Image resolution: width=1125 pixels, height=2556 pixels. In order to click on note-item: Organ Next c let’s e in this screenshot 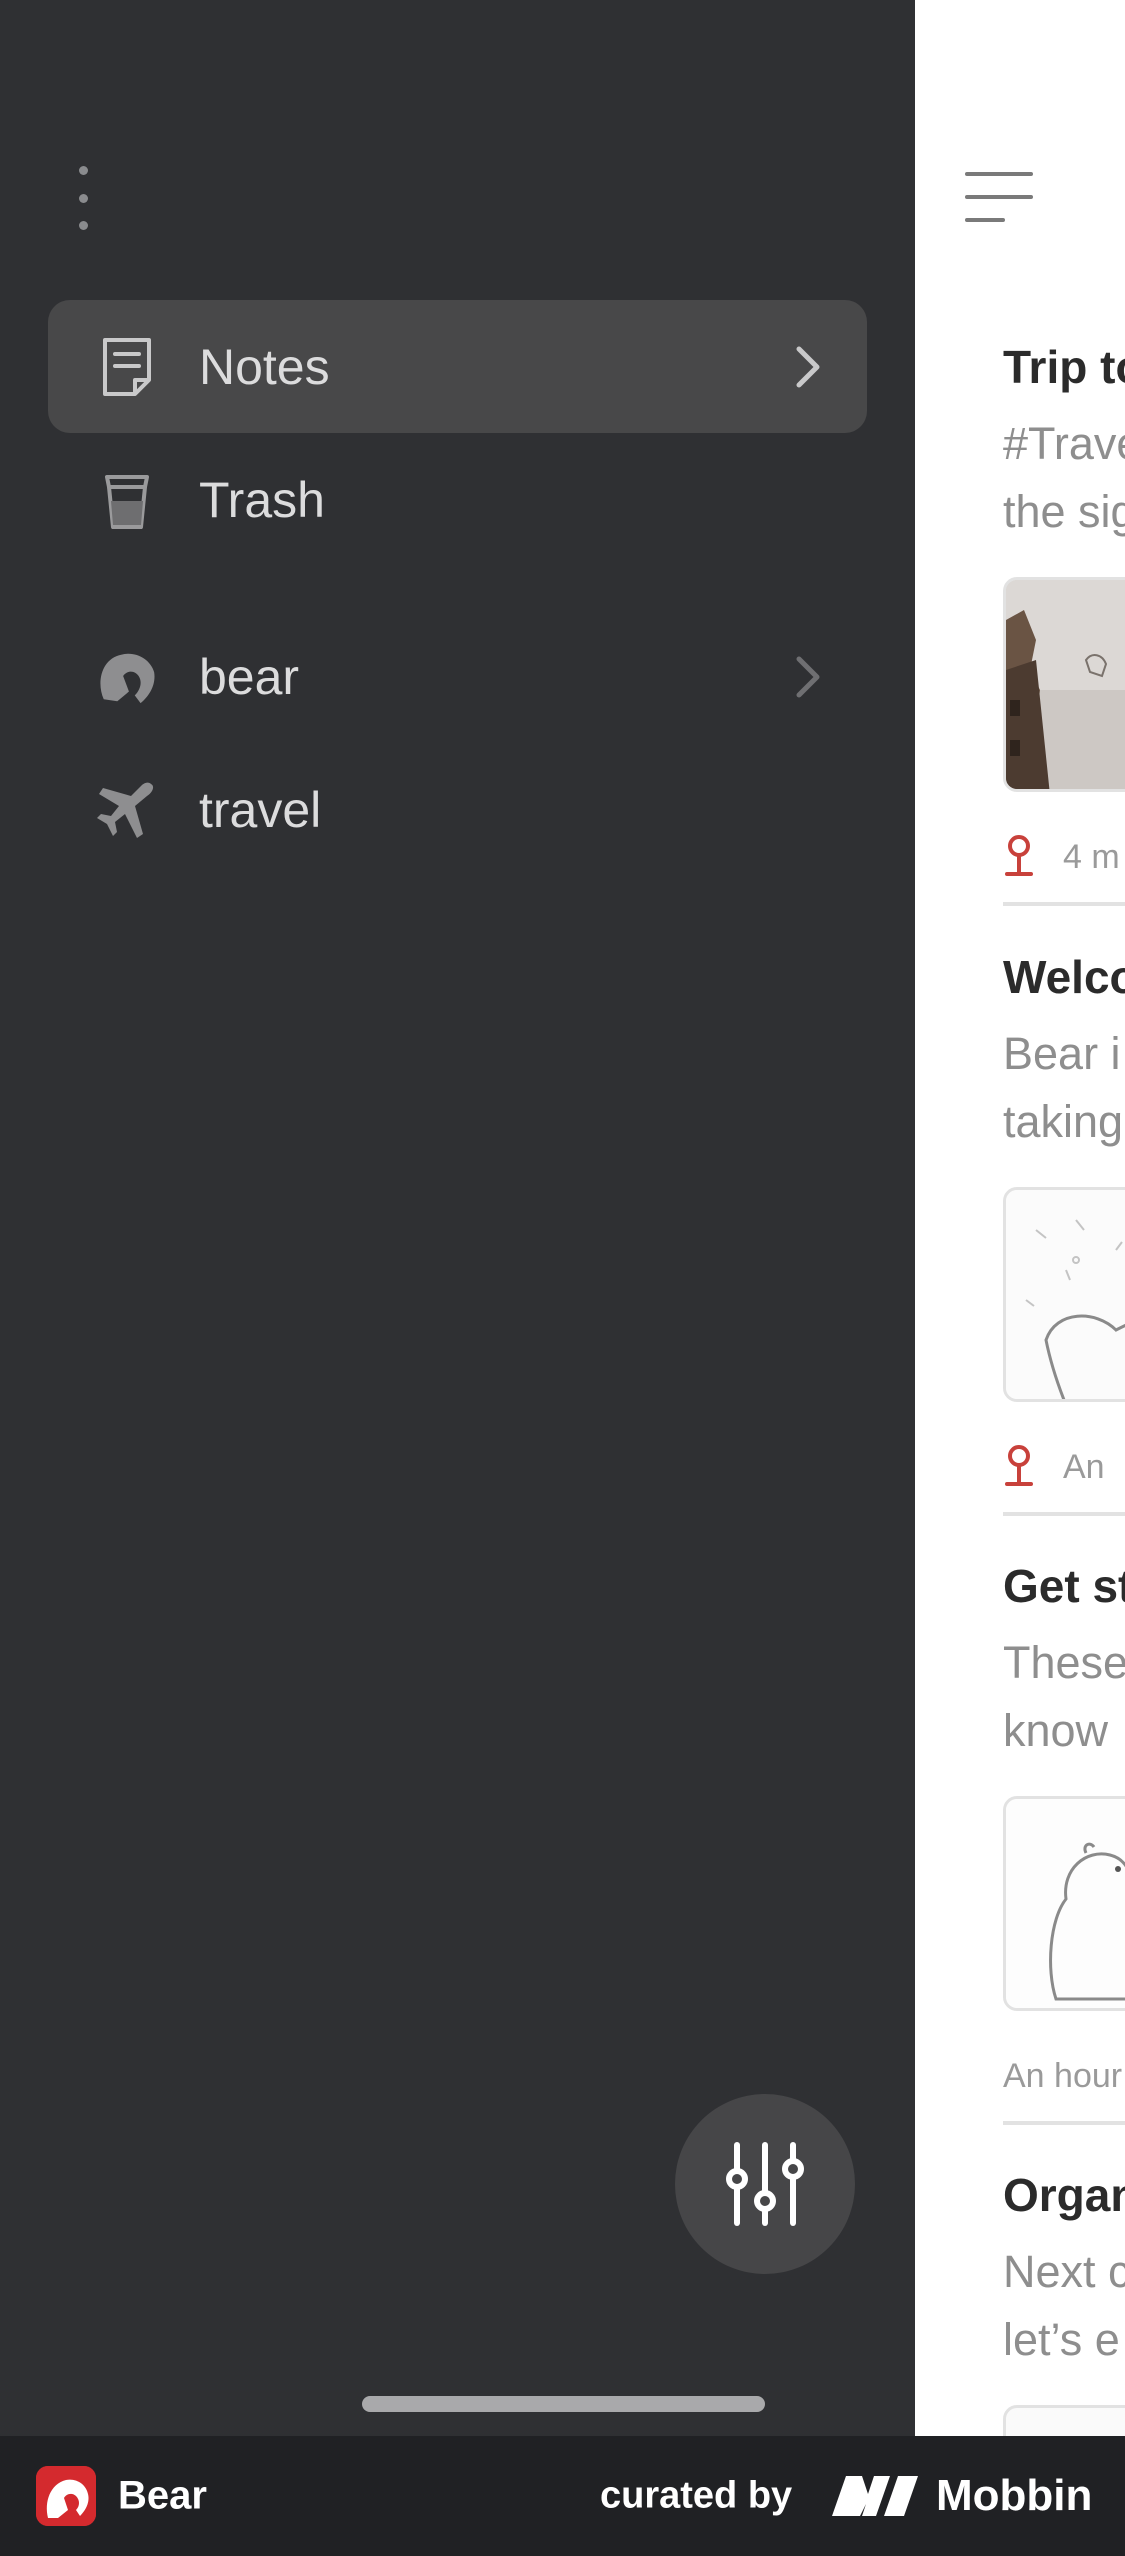, I will do `click(1064, 2302)`.